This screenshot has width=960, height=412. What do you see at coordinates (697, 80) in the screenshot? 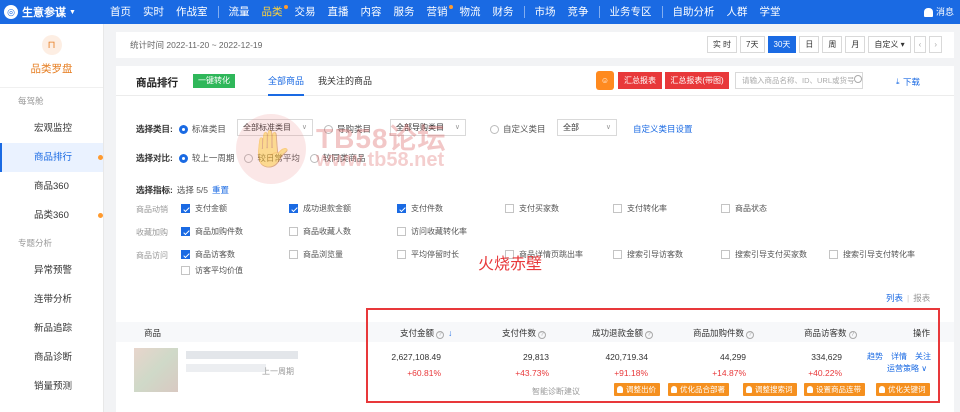
I see `summary-report-chart-button: 汇总报表(带图)` at bounding box center [697, 80].